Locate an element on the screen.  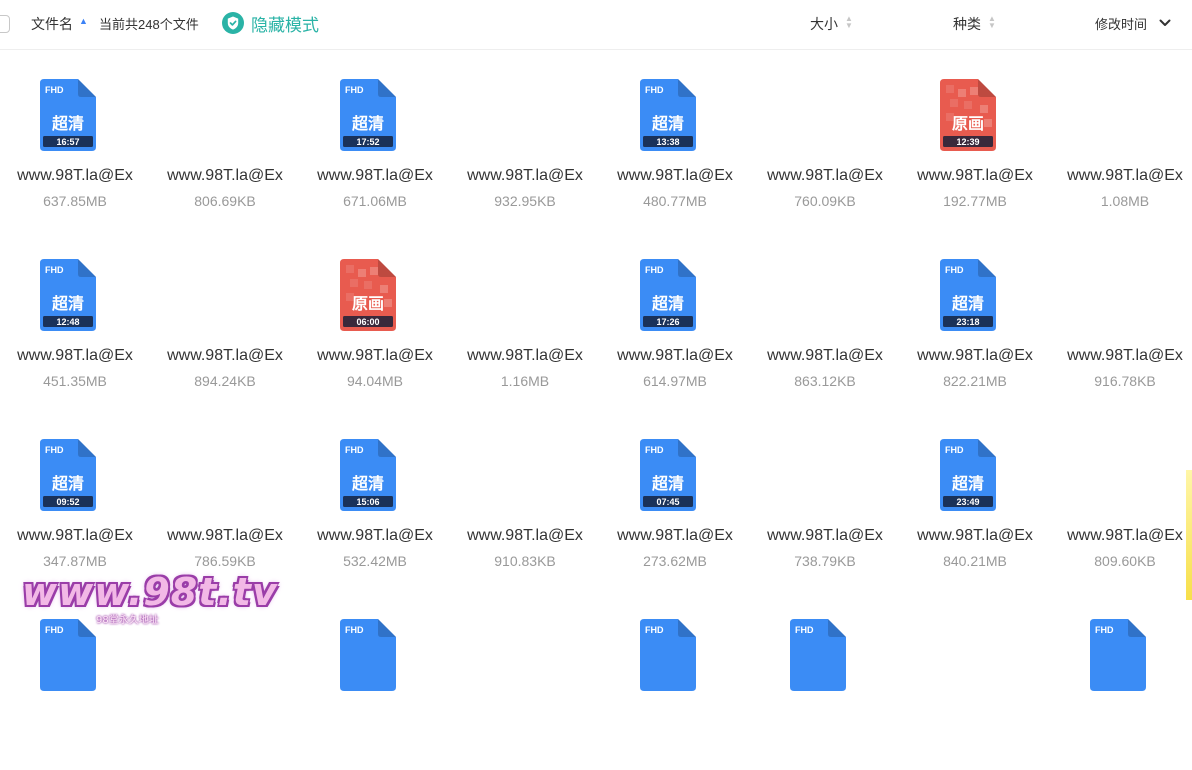
file-item: FHD 超清 16:57 www.98T.la@Ex 637.85MB is located at coordinates (75, 145).